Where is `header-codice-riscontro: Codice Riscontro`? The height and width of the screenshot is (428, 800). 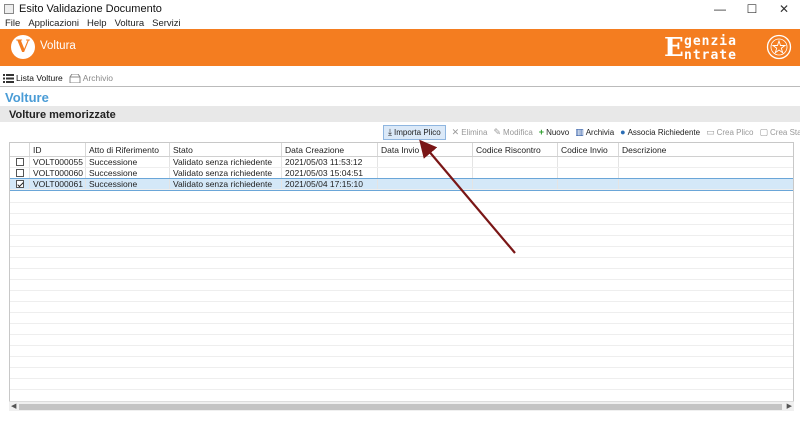
header-codice-riscontro: Codice Riscontro is located at coordinates (515, 149).